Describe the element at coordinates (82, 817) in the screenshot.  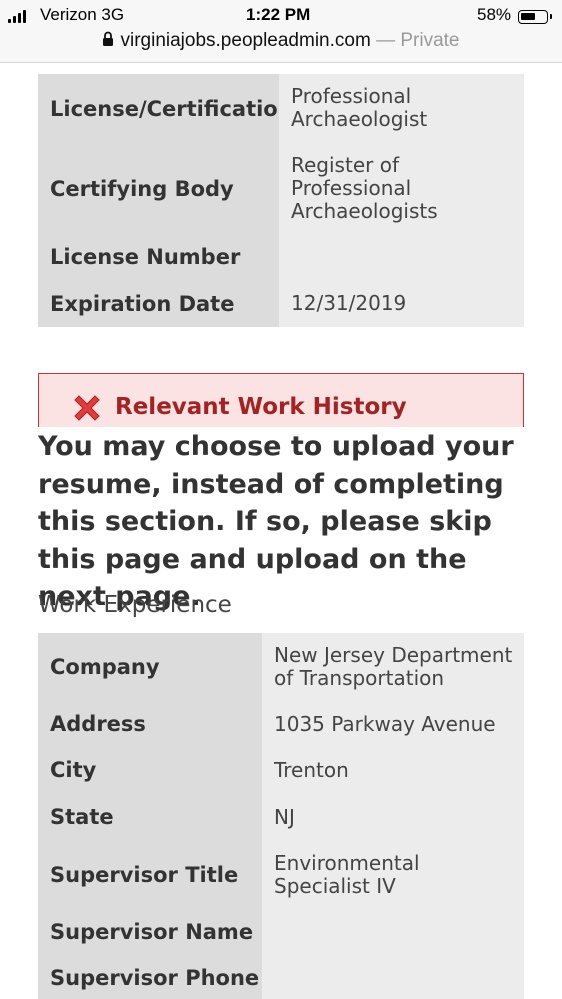
I see `state-label: State` at that location.